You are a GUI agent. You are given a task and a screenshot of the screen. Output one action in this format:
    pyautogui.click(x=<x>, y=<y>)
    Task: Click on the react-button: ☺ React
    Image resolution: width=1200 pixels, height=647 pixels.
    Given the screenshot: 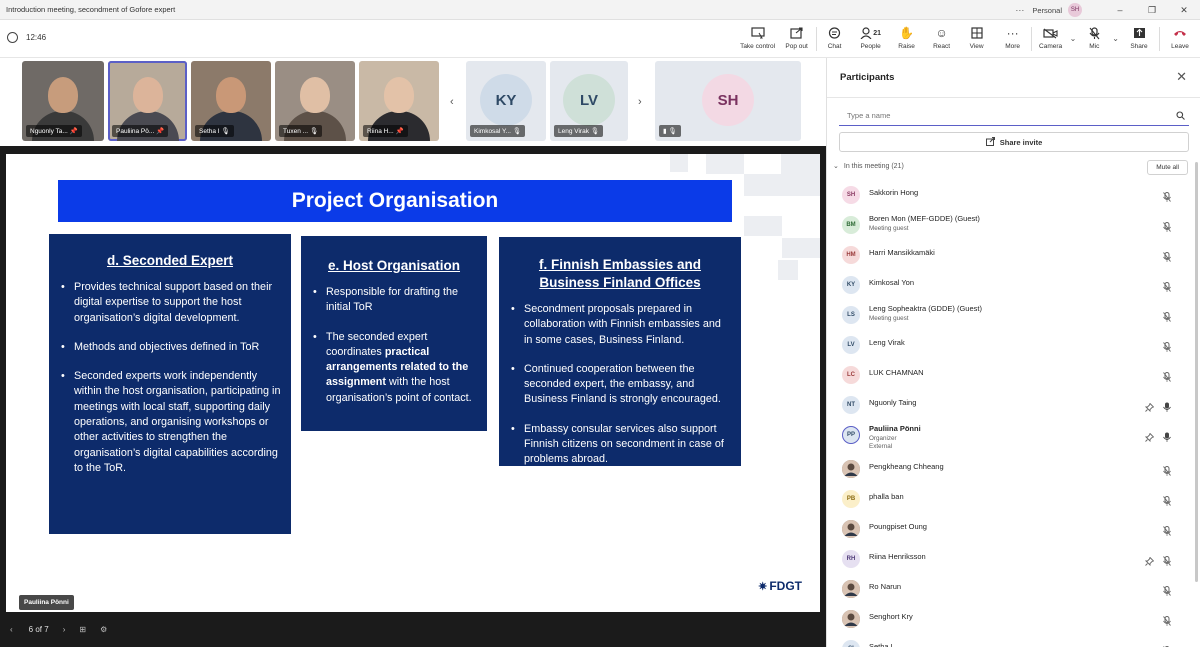 What is the action you would take?
    pyautogui.click(x=942, y=39)
    